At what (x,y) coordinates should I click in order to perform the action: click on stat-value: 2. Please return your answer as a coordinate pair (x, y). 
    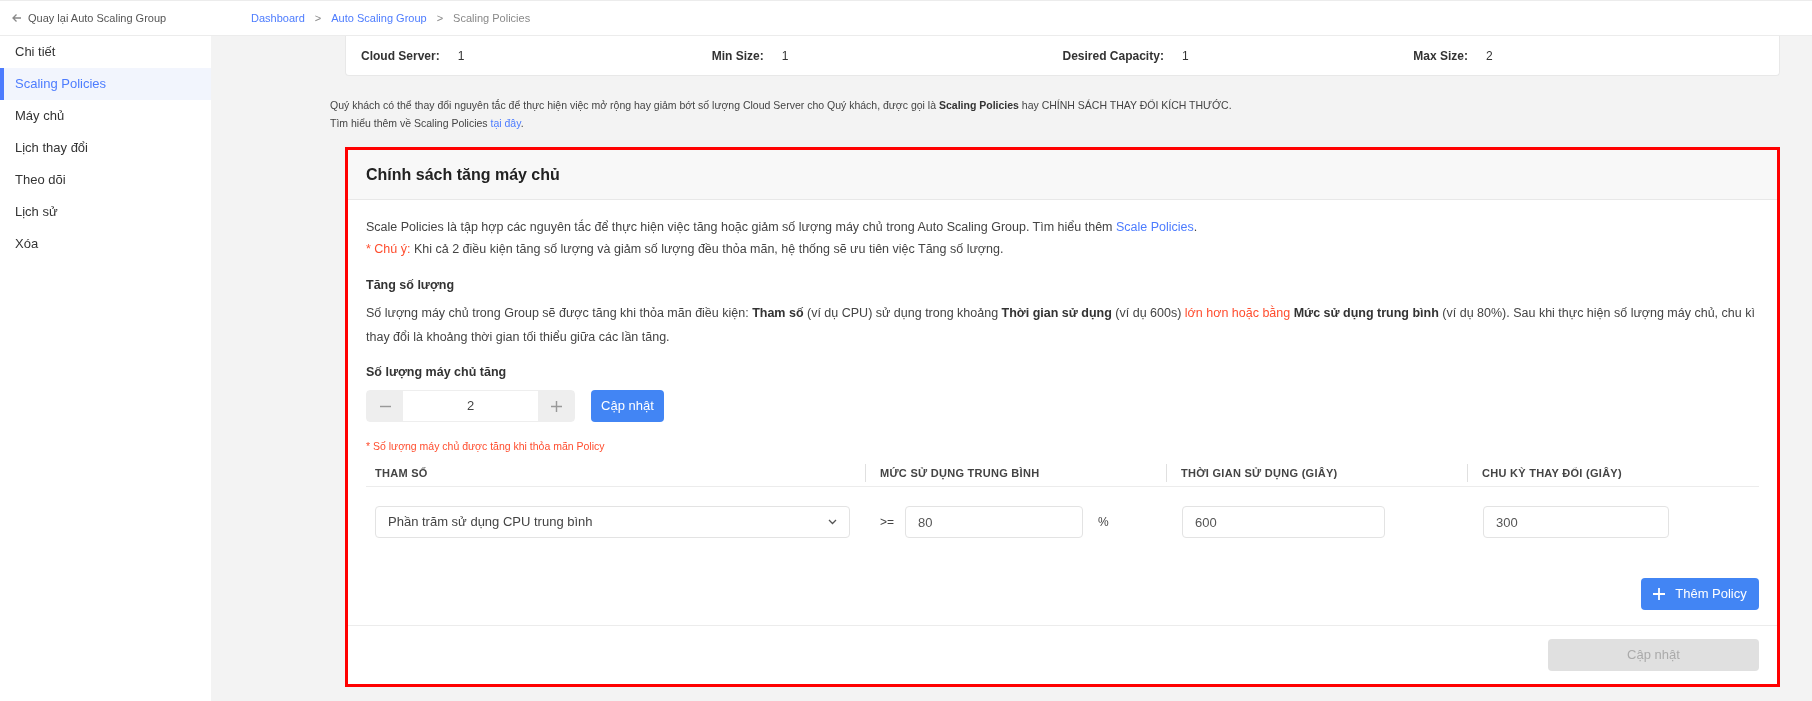
    Looking at the image, I should click on (1489, 56).